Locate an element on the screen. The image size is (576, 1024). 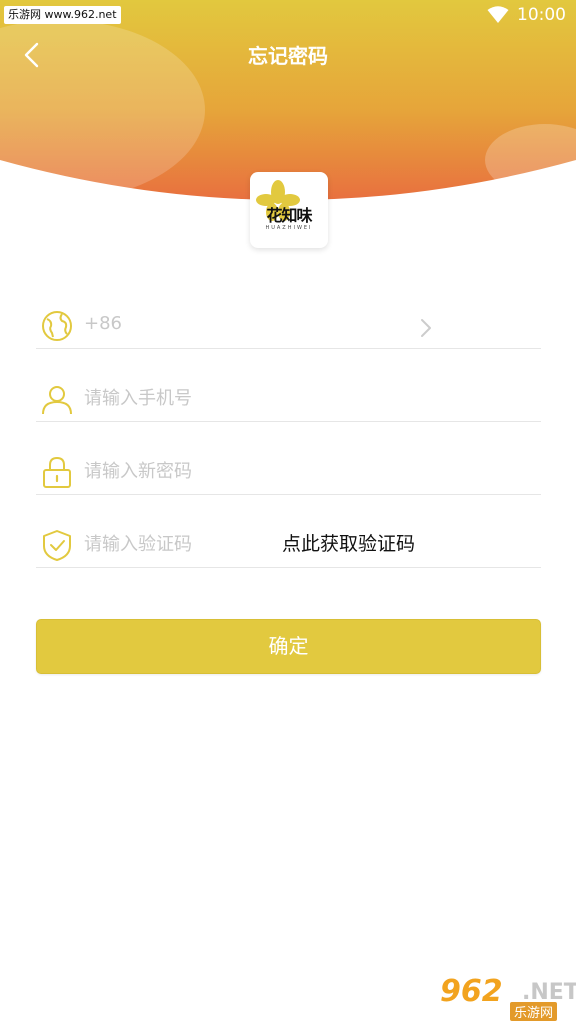
phone-input is located at coordinates (244, 398).